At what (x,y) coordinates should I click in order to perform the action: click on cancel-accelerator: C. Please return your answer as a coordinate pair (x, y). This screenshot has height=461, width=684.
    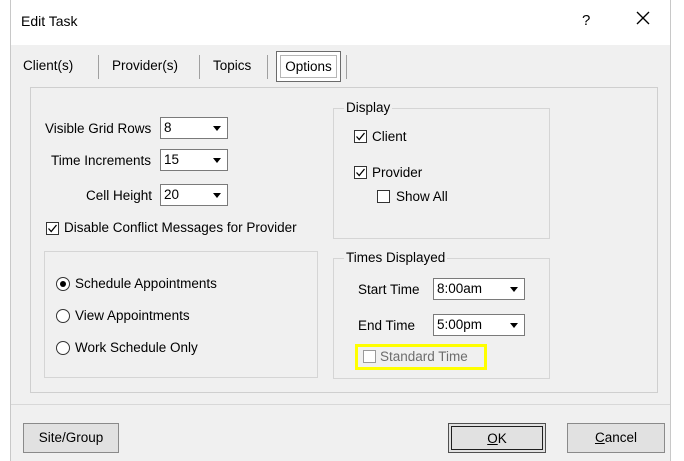
    Looking at the image, I should click on (599, 437).